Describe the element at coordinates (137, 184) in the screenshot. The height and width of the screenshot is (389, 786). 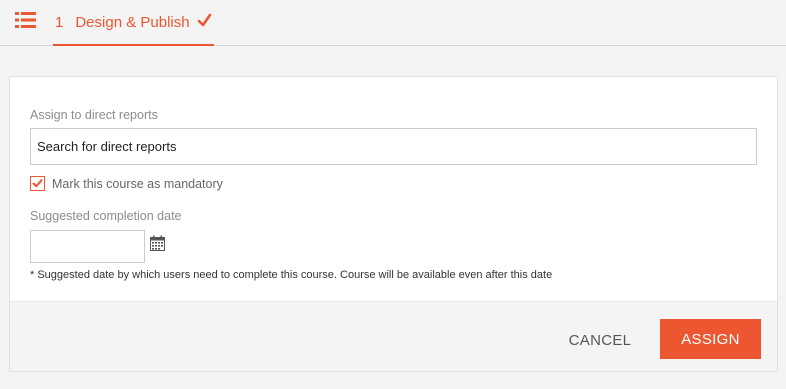
I see `mandatory-label: Mark this course as mandatory` at that location.